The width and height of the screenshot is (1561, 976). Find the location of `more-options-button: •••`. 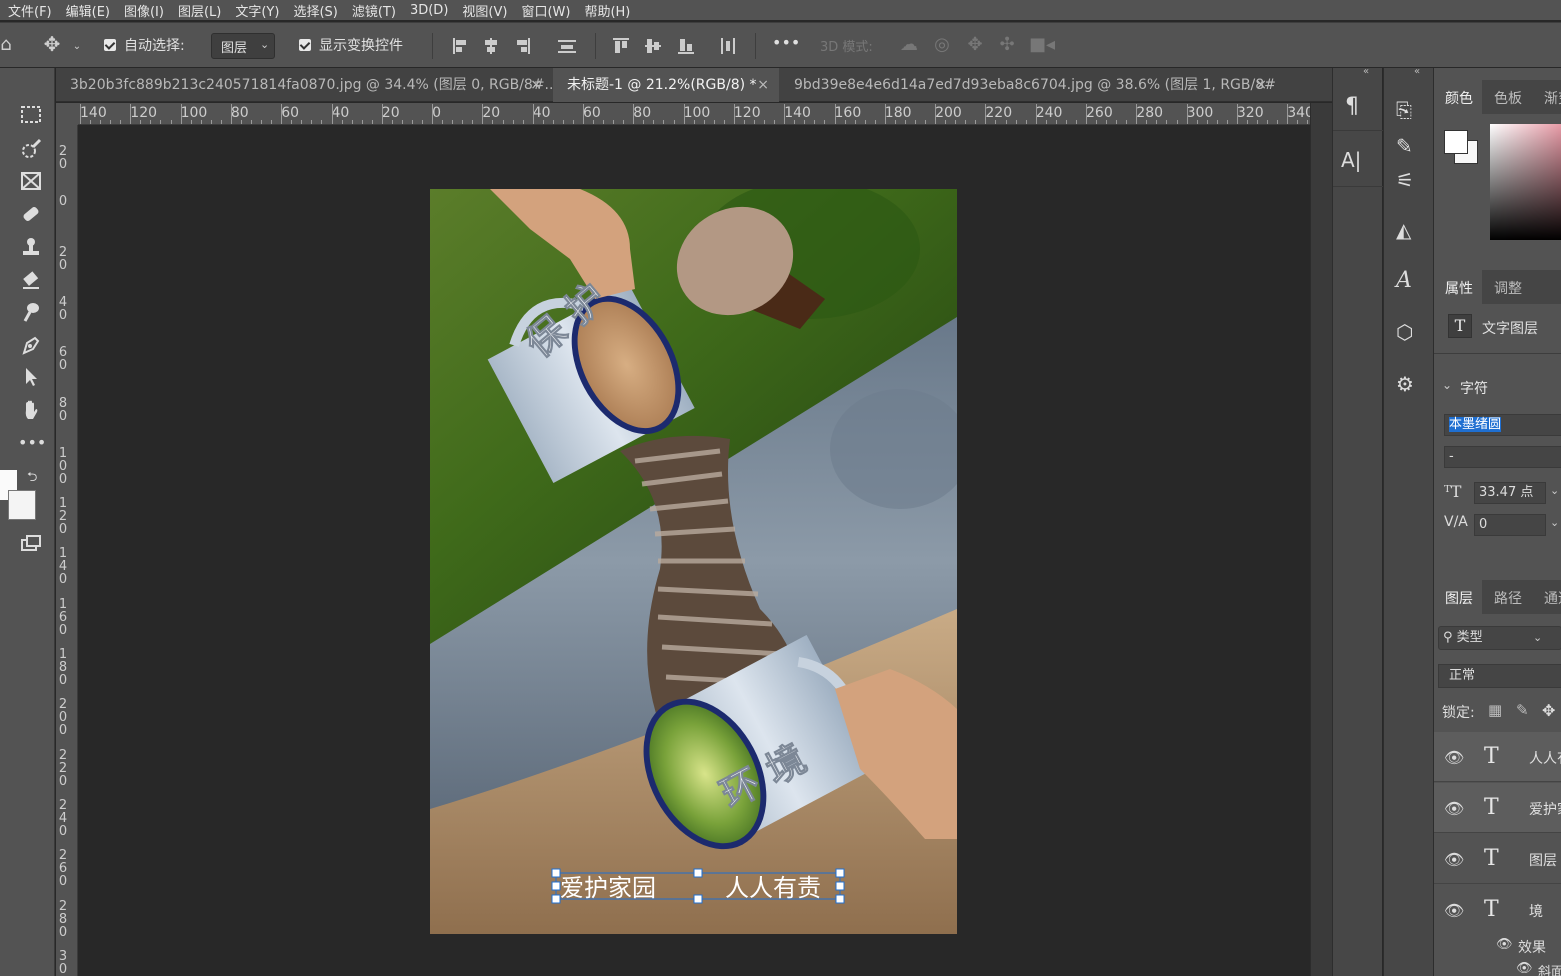

more-options-button: ••• is located at coordinates (786, 42).